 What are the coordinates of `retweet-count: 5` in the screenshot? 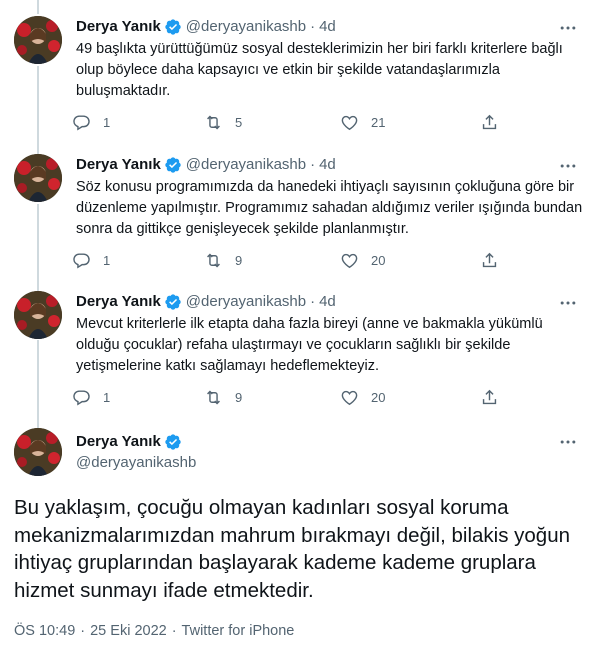 It's located at (239, 122).